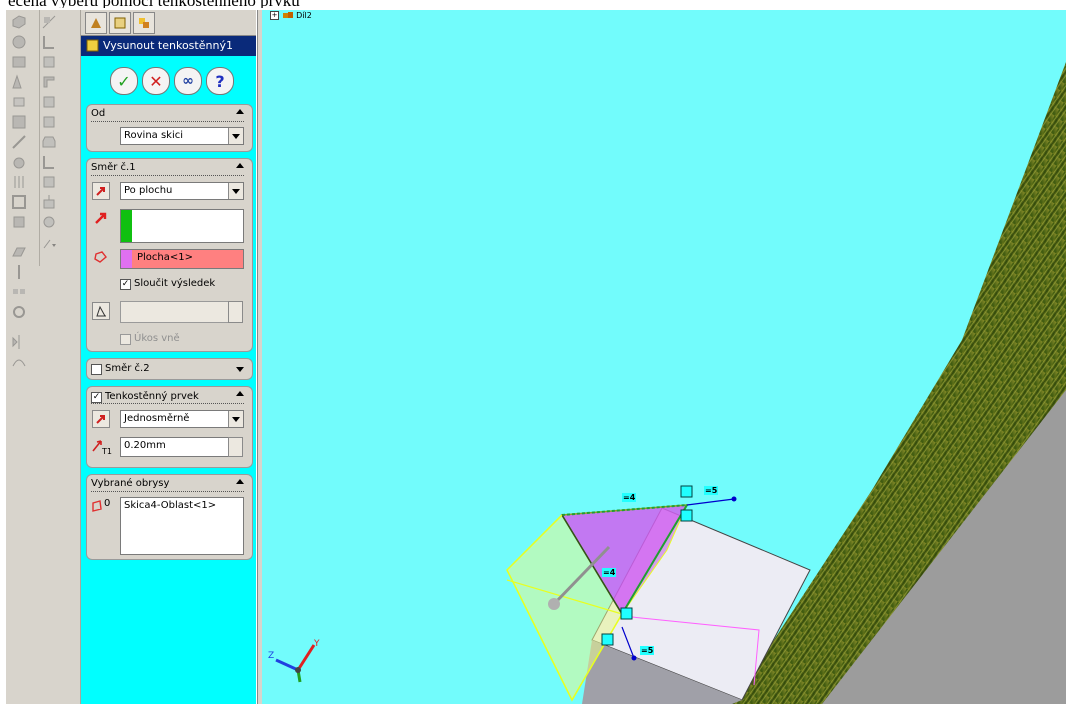 Image resolution: width=1066 pixels, height=704 pixels. I want to click on contour-icon: 0, so click(101, 505).